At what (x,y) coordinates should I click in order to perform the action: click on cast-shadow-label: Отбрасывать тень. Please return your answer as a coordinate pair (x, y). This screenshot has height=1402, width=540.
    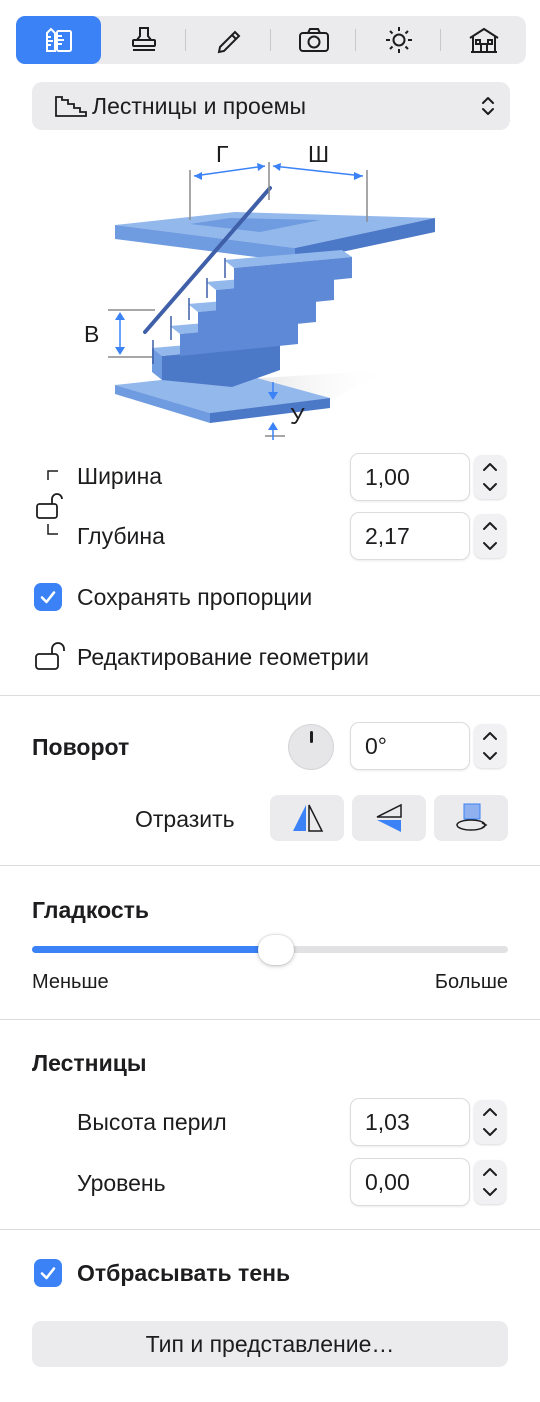
    Looking at the image, I should click on (184, 1273).